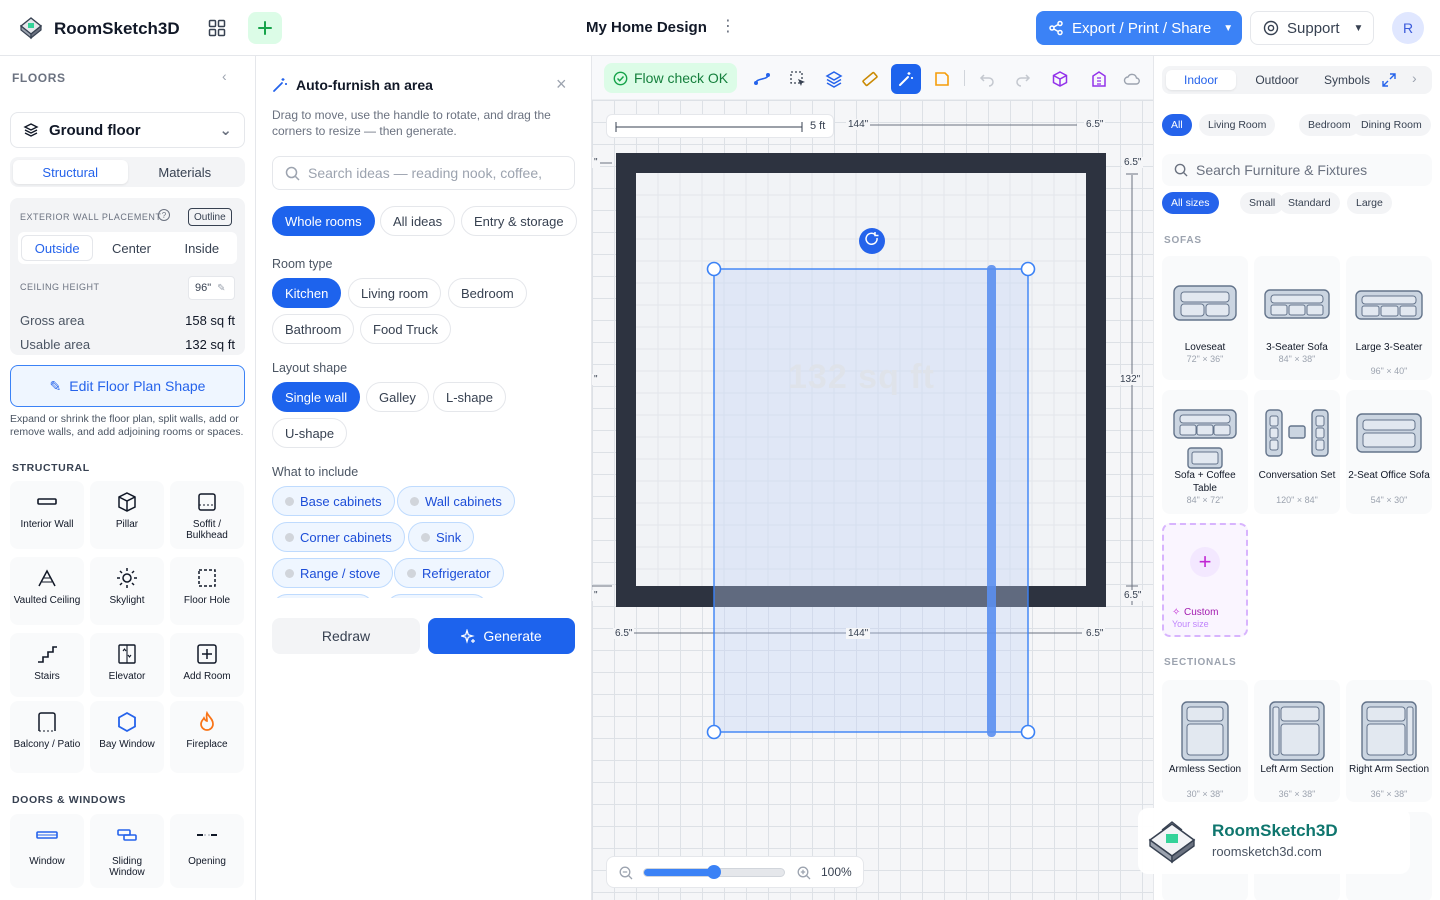 This screenshot has height=900, width=1440. I want to click on category-dining-room: Dining Room, so click(1391, 125).